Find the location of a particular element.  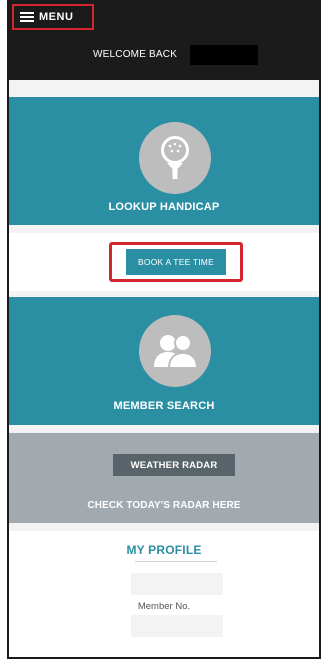

redacted-member-name is located at coordinates (224, 55).